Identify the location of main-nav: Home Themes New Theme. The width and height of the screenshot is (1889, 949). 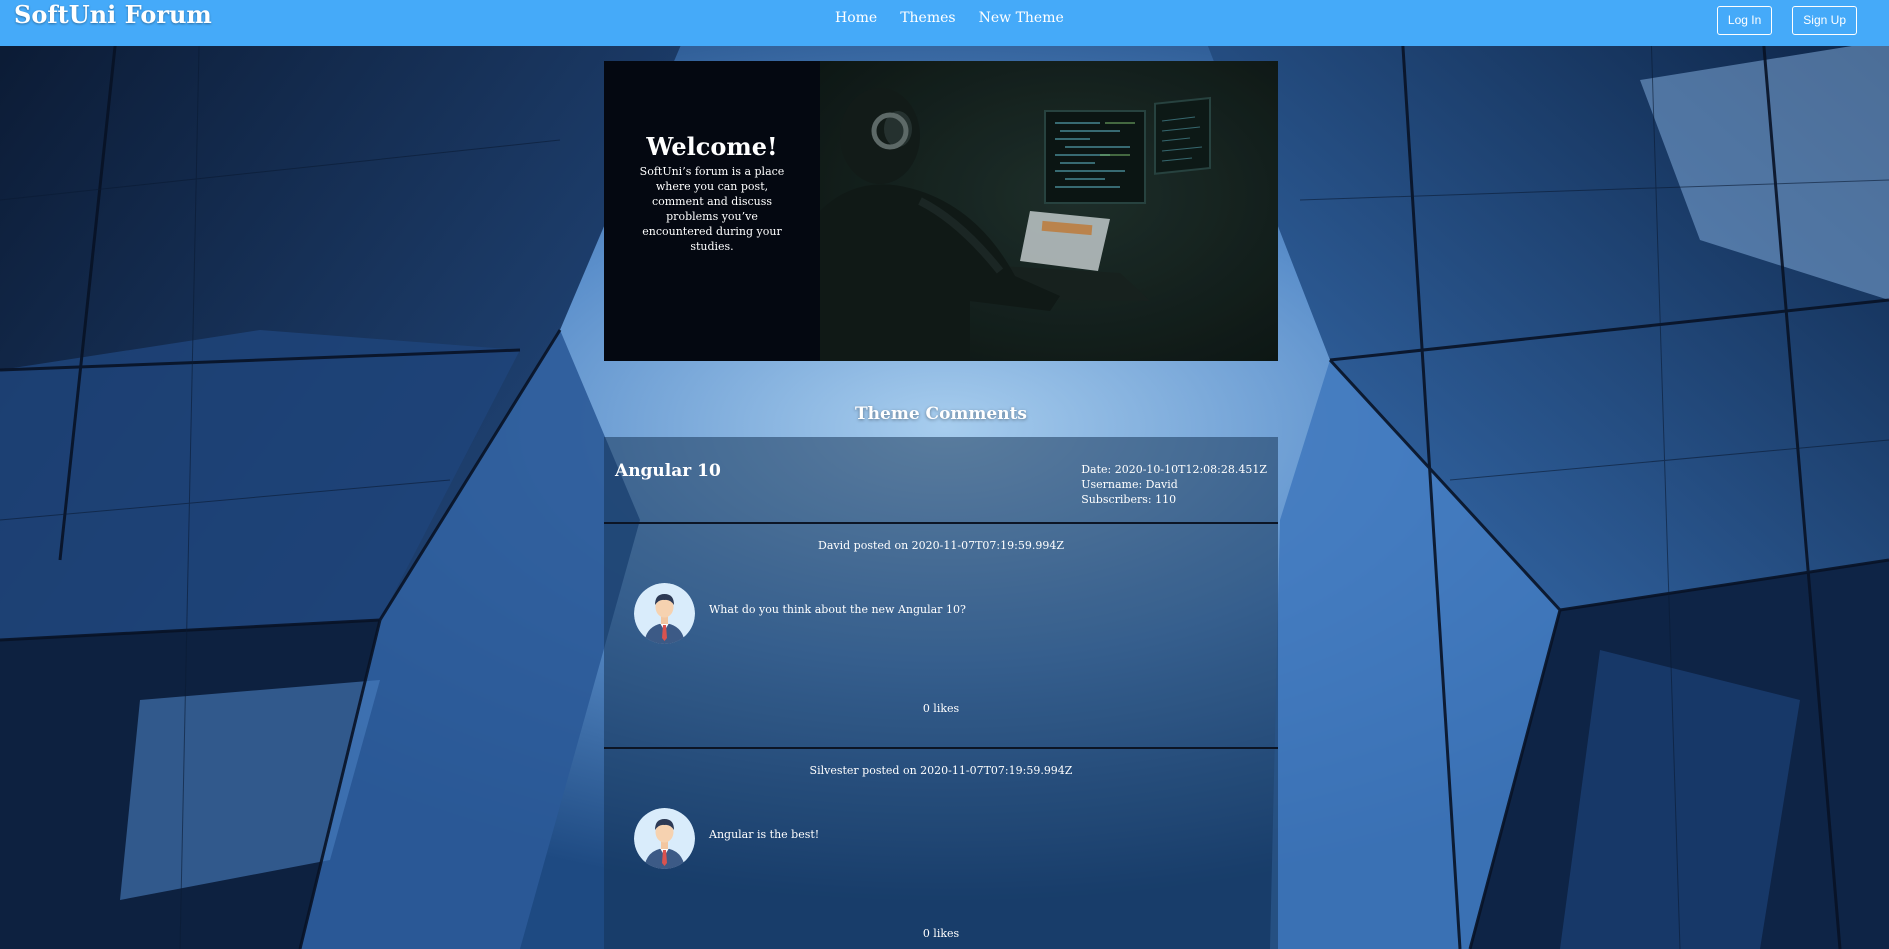
(949, 18).